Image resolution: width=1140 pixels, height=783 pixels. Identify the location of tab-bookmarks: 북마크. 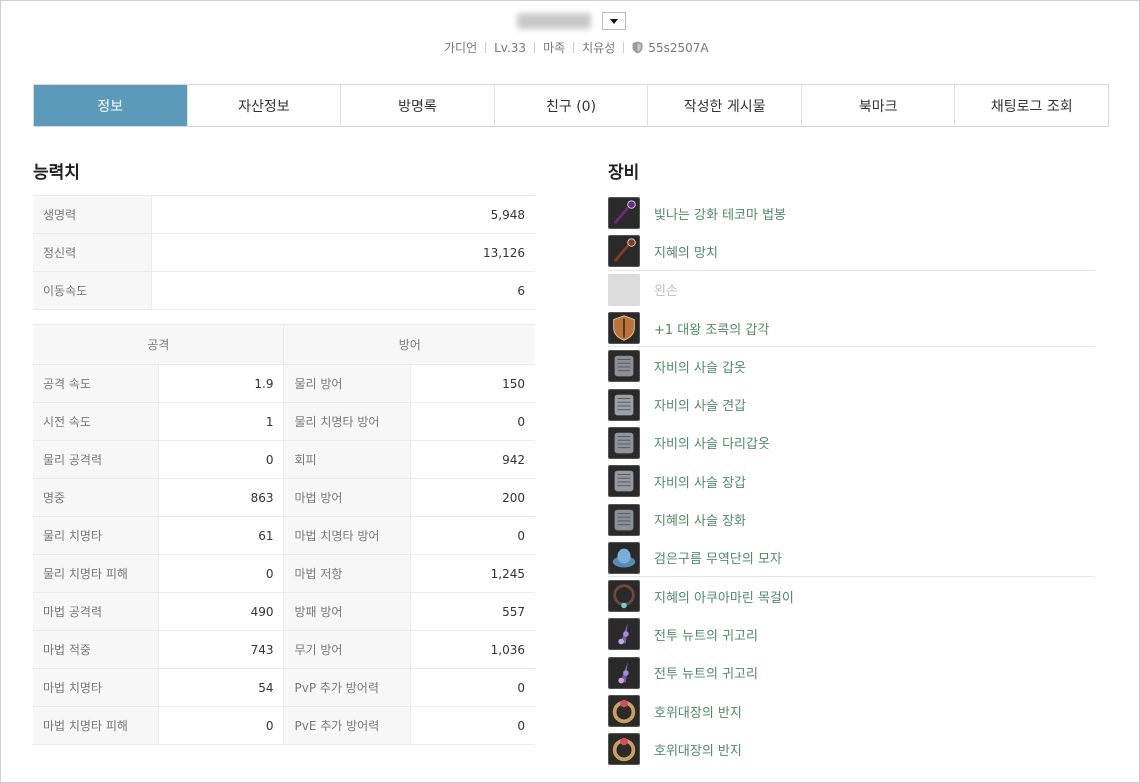
(877, 105).